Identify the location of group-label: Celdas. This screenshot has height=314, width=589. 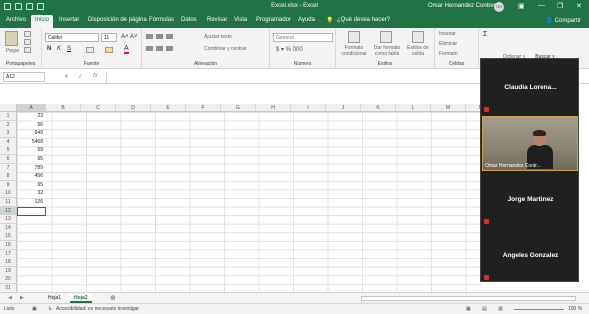
(456, 64).